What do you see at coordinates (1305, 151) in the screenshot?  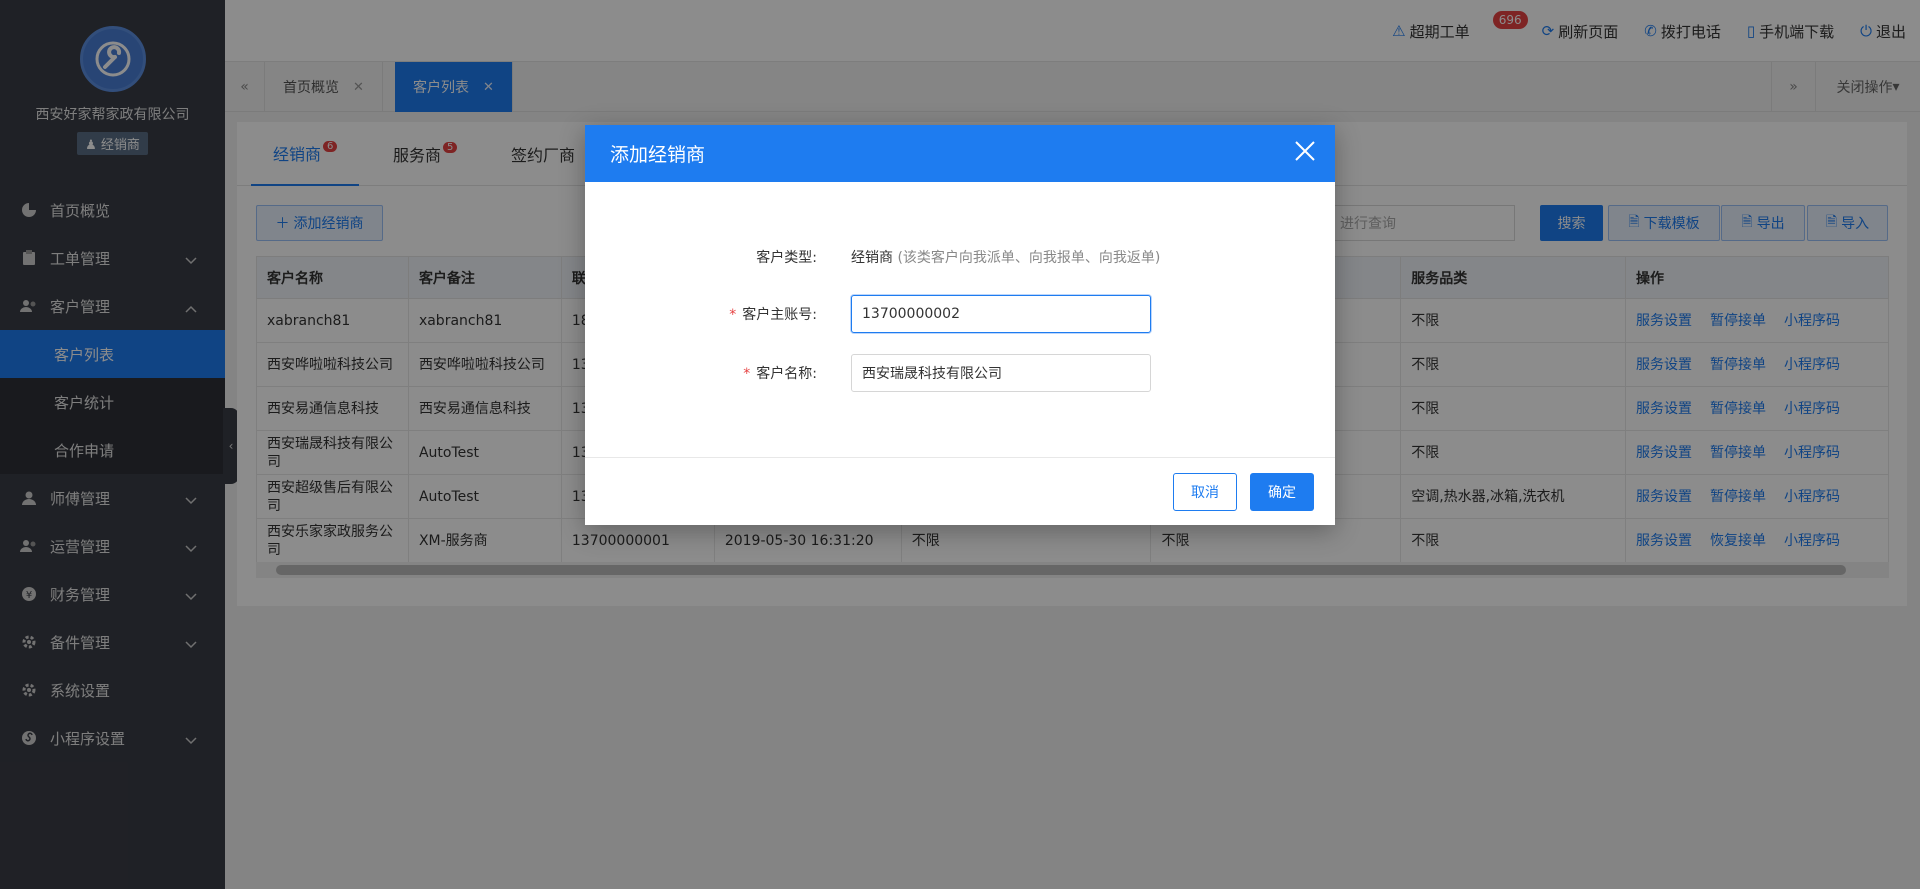 I see `close-icon` at bounding box center [1305, 151].